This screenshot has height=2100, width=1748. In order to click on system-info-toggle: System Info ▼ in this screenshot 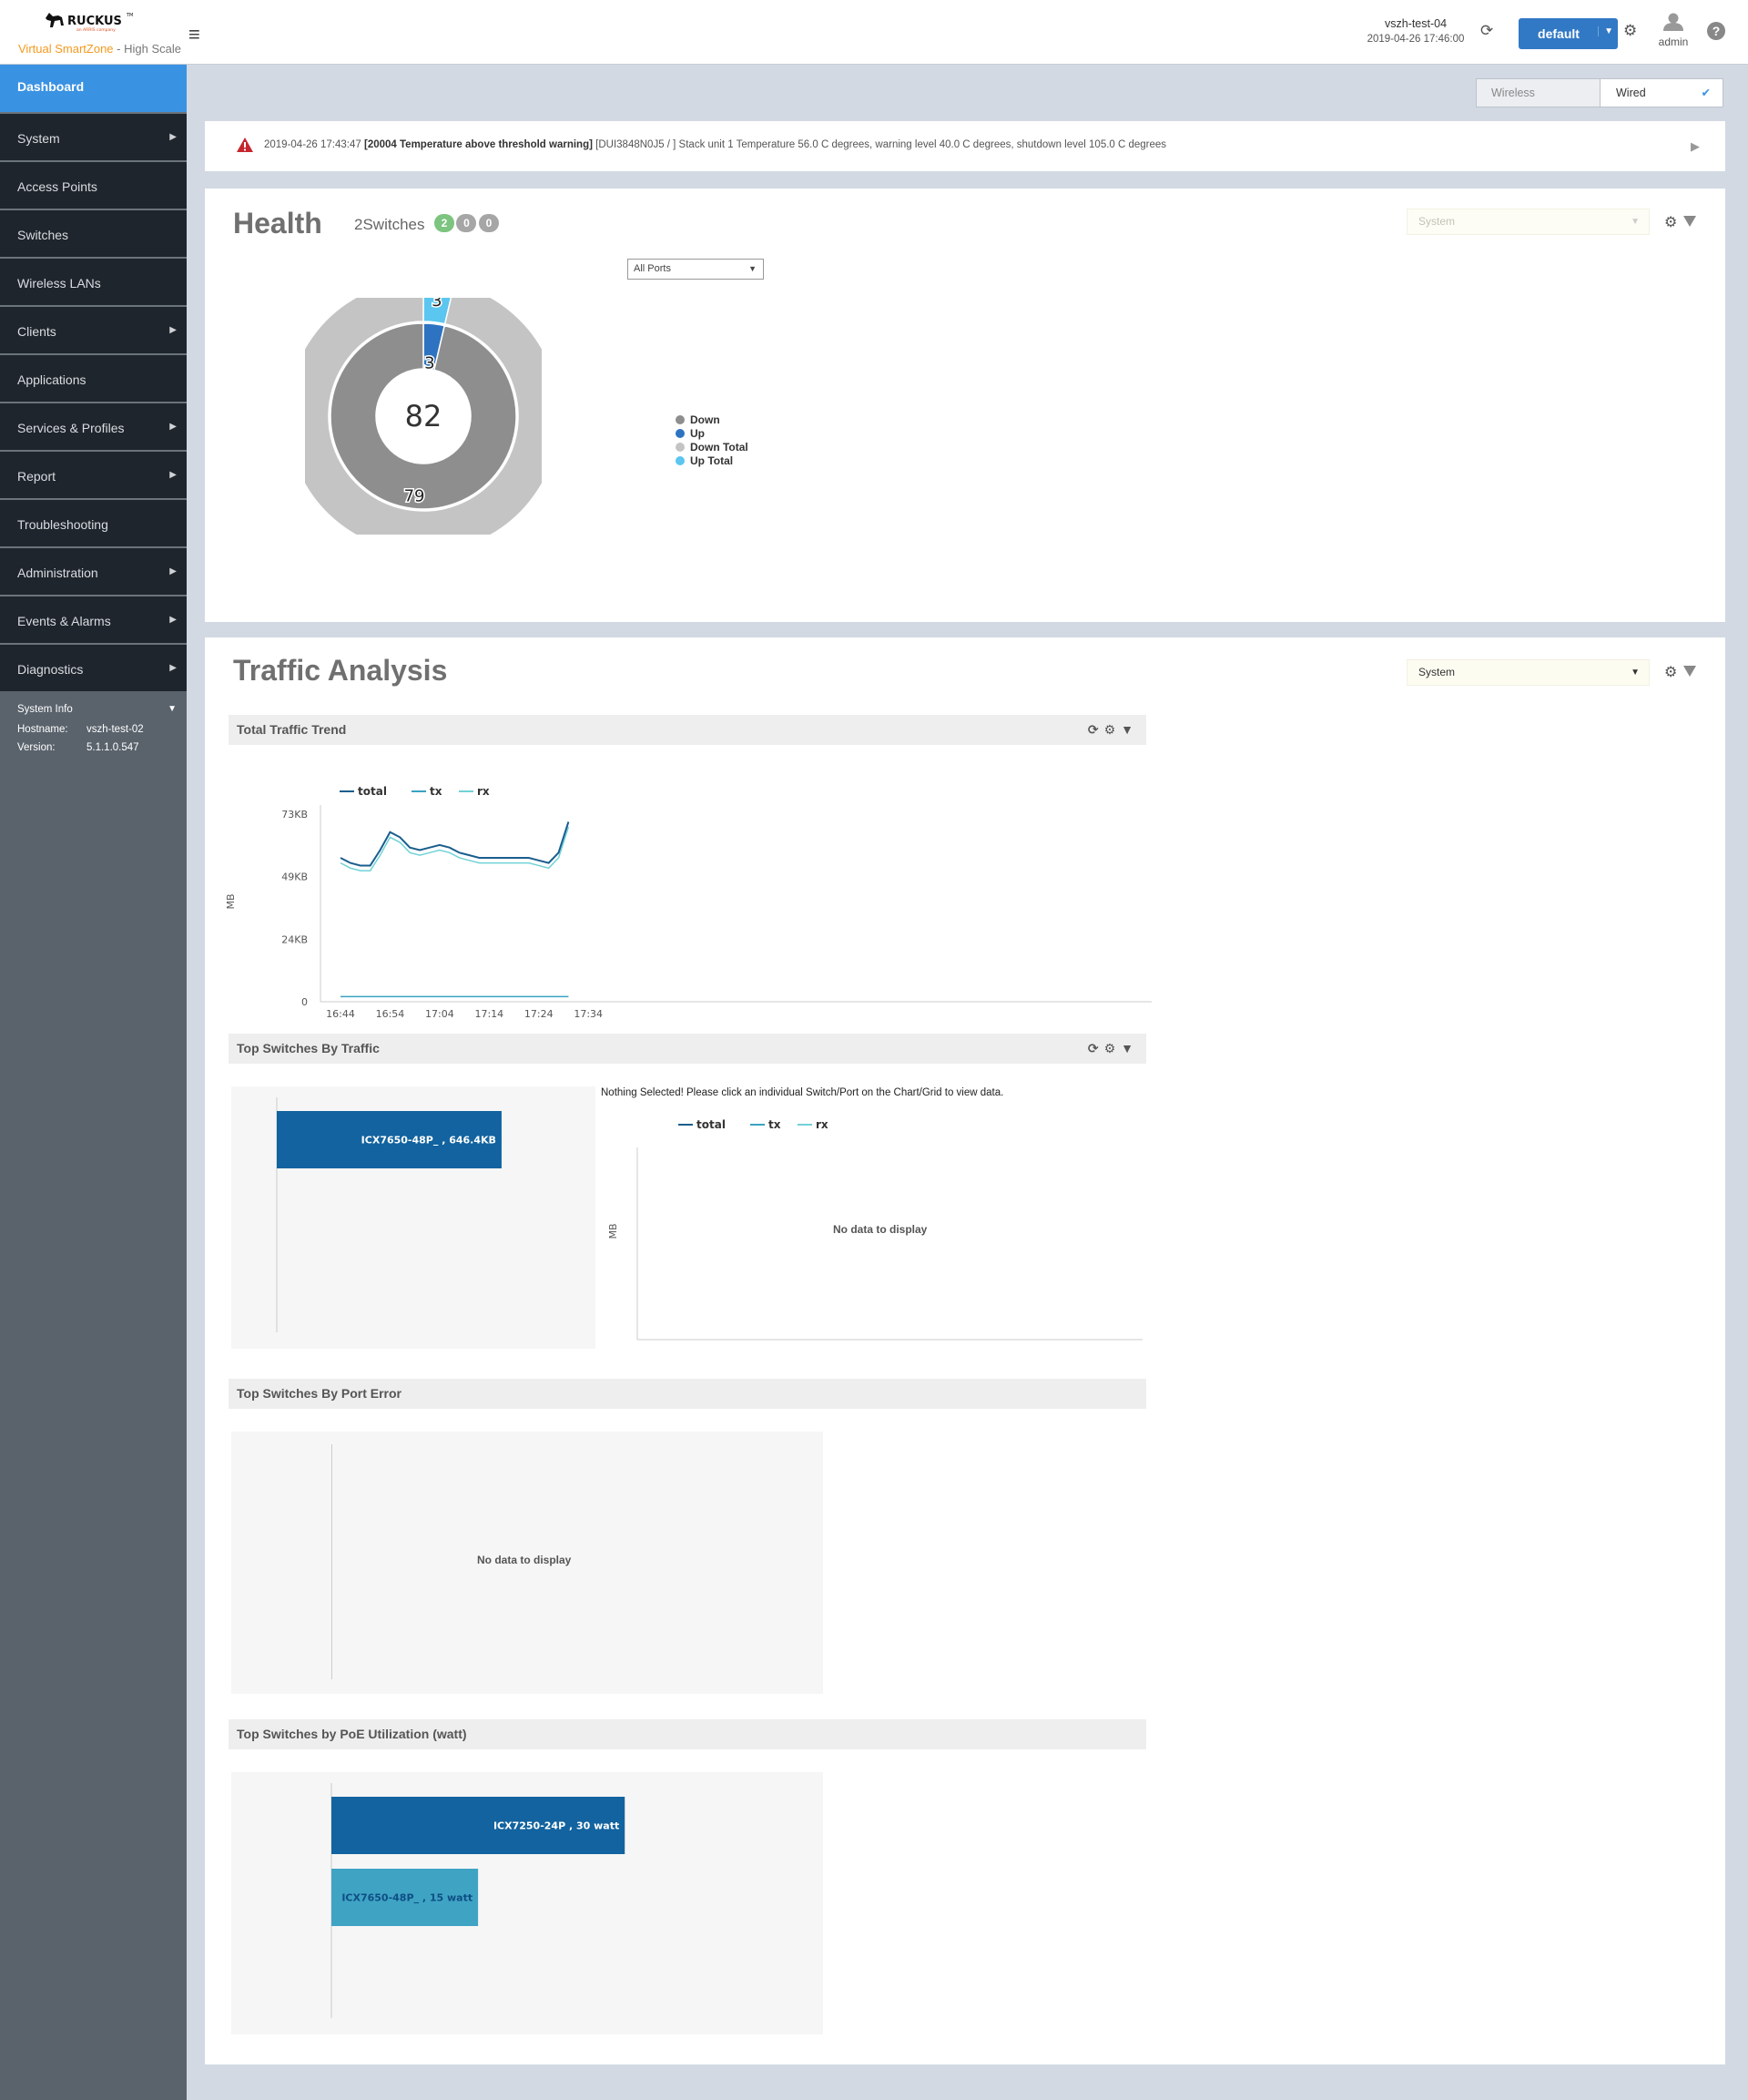, I will do `click(102, 709)`.